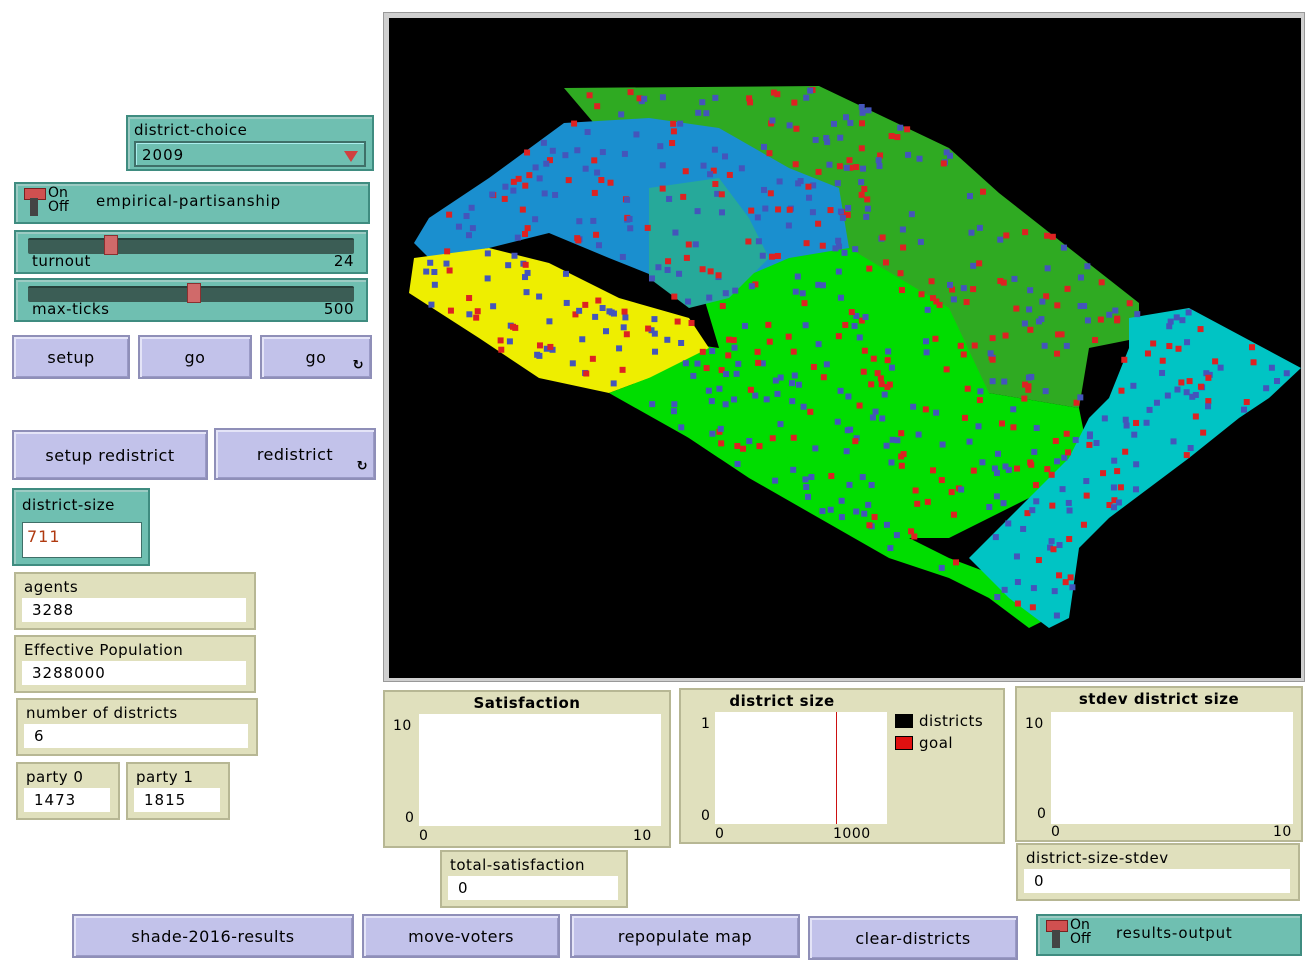  What do you see at coordinates (191, 252) in the screenshot?
I see `turnout-slider: turnout 24` at bounding box center [191, 252].